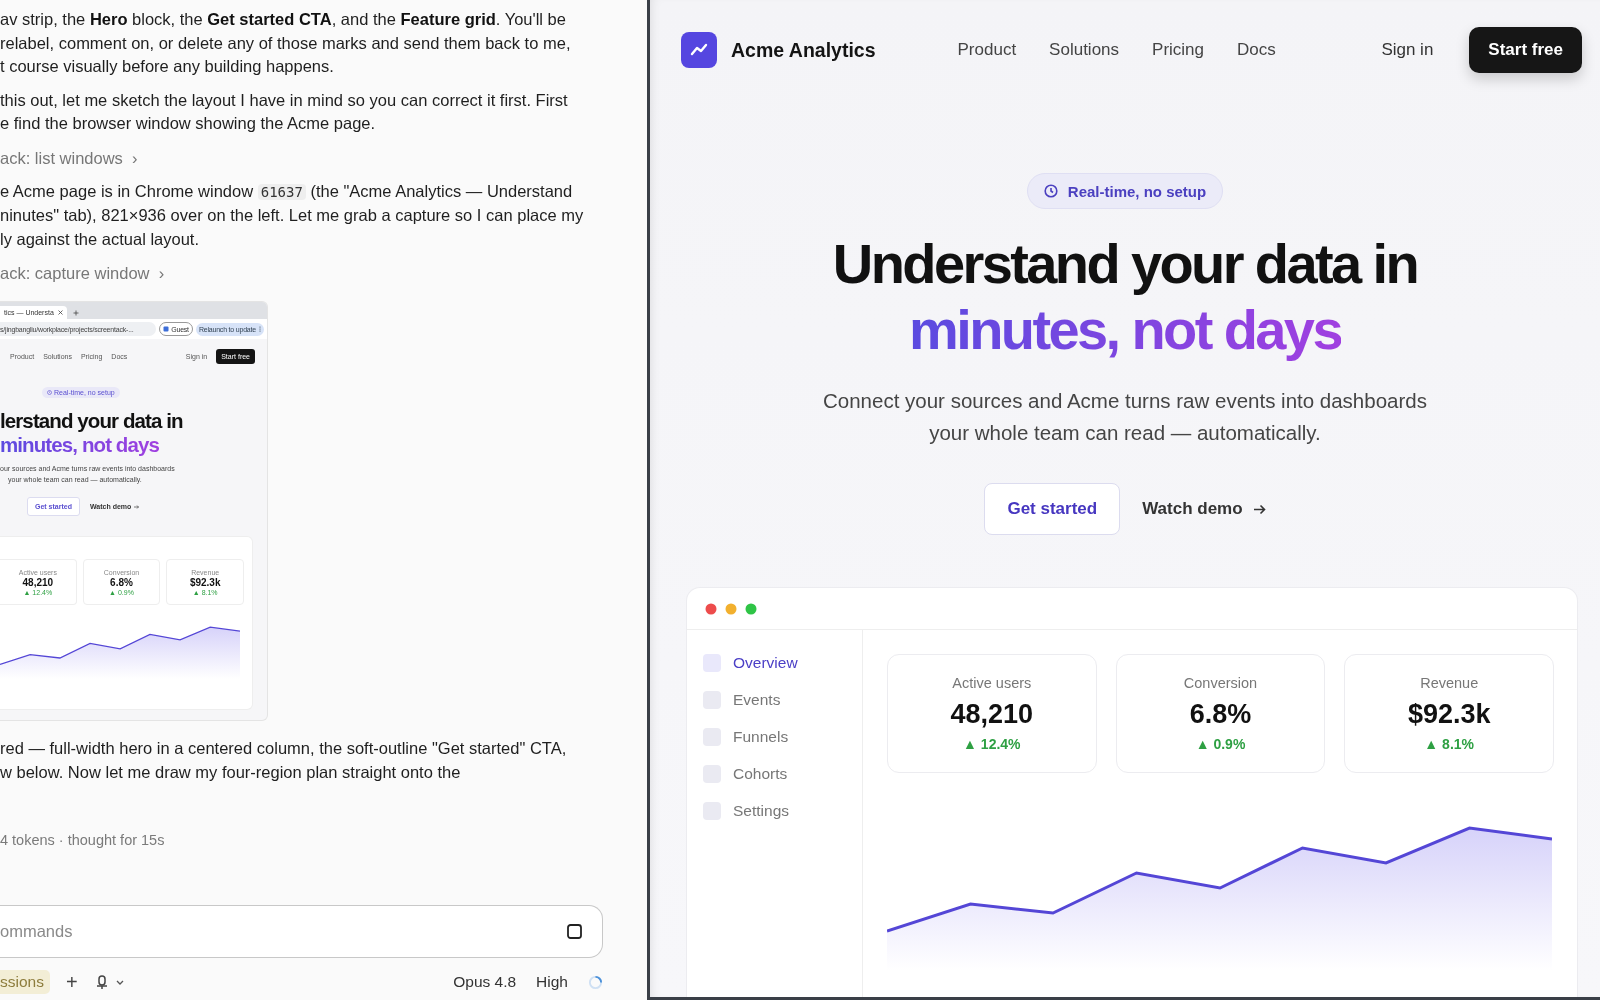  Describe the element at coordinates (119, 982) in the screenshot. I see `chevron-down-icon` at that location.